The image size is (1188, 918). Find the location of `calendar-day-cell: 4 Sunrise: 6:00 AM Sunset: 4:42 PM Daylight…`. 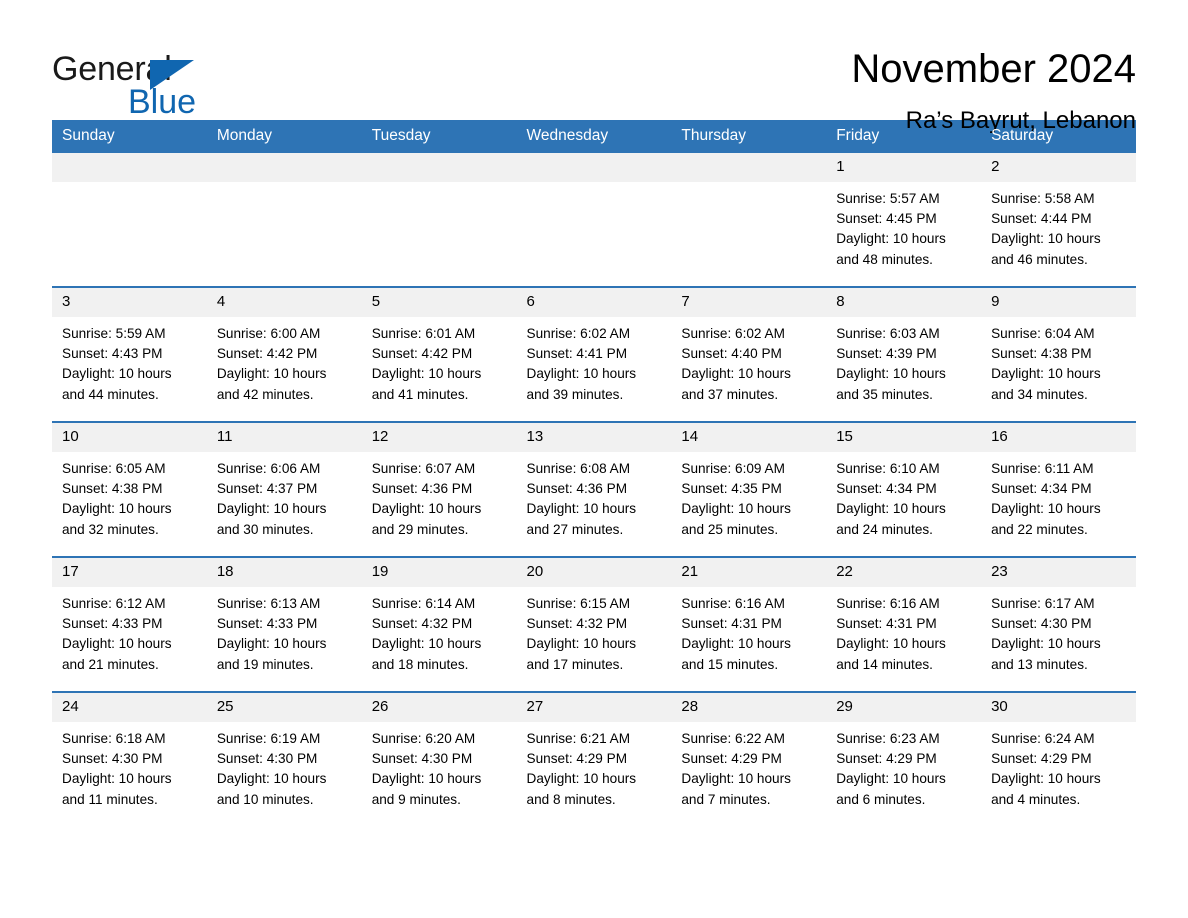

calendar-day-cell: 4 Sunrise: 6:00 AM Sunset: 4:42 PM Daylight… is located at coordinates (284, 354).